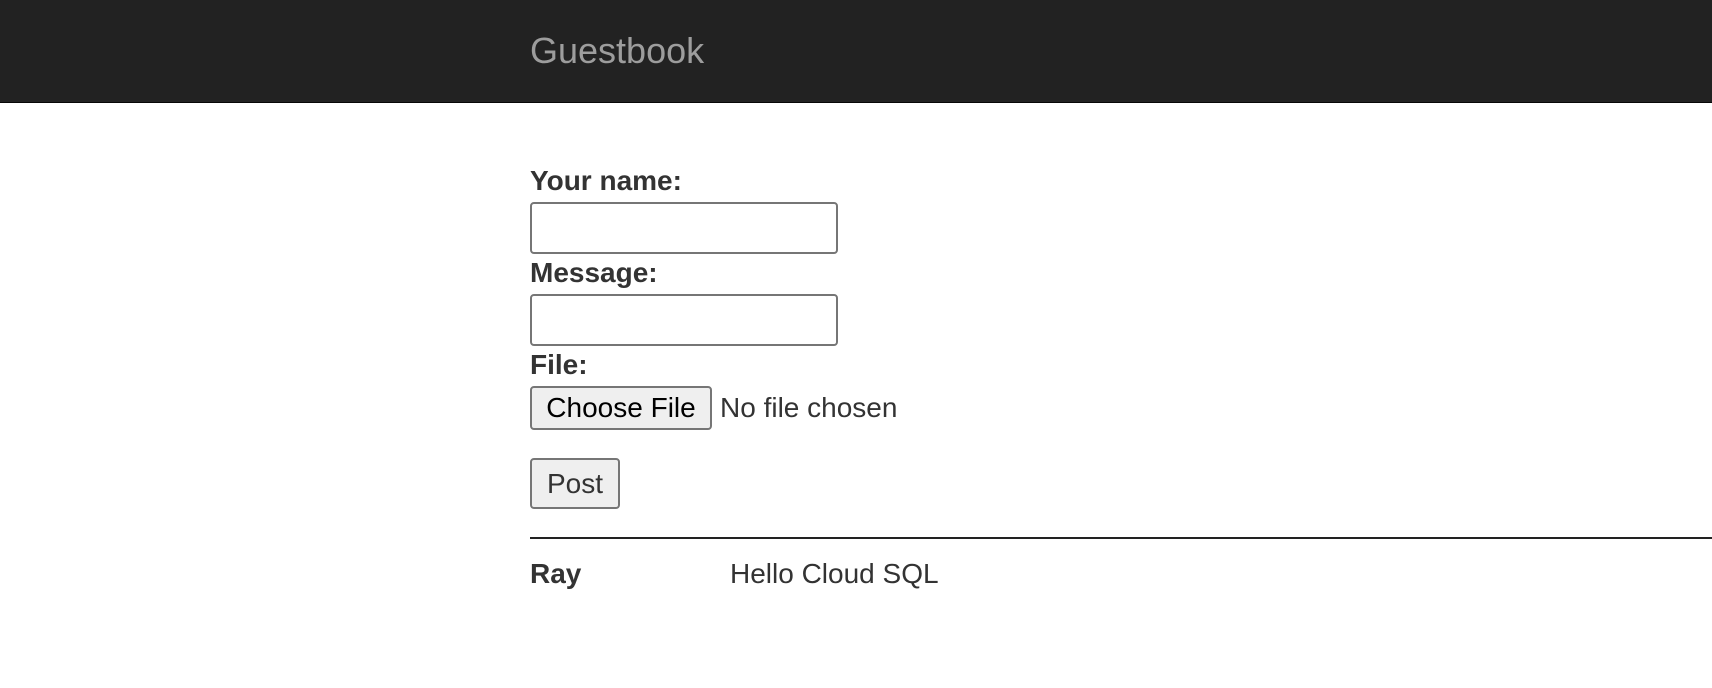  I want to click on file-label: File:, so click(559, 364).